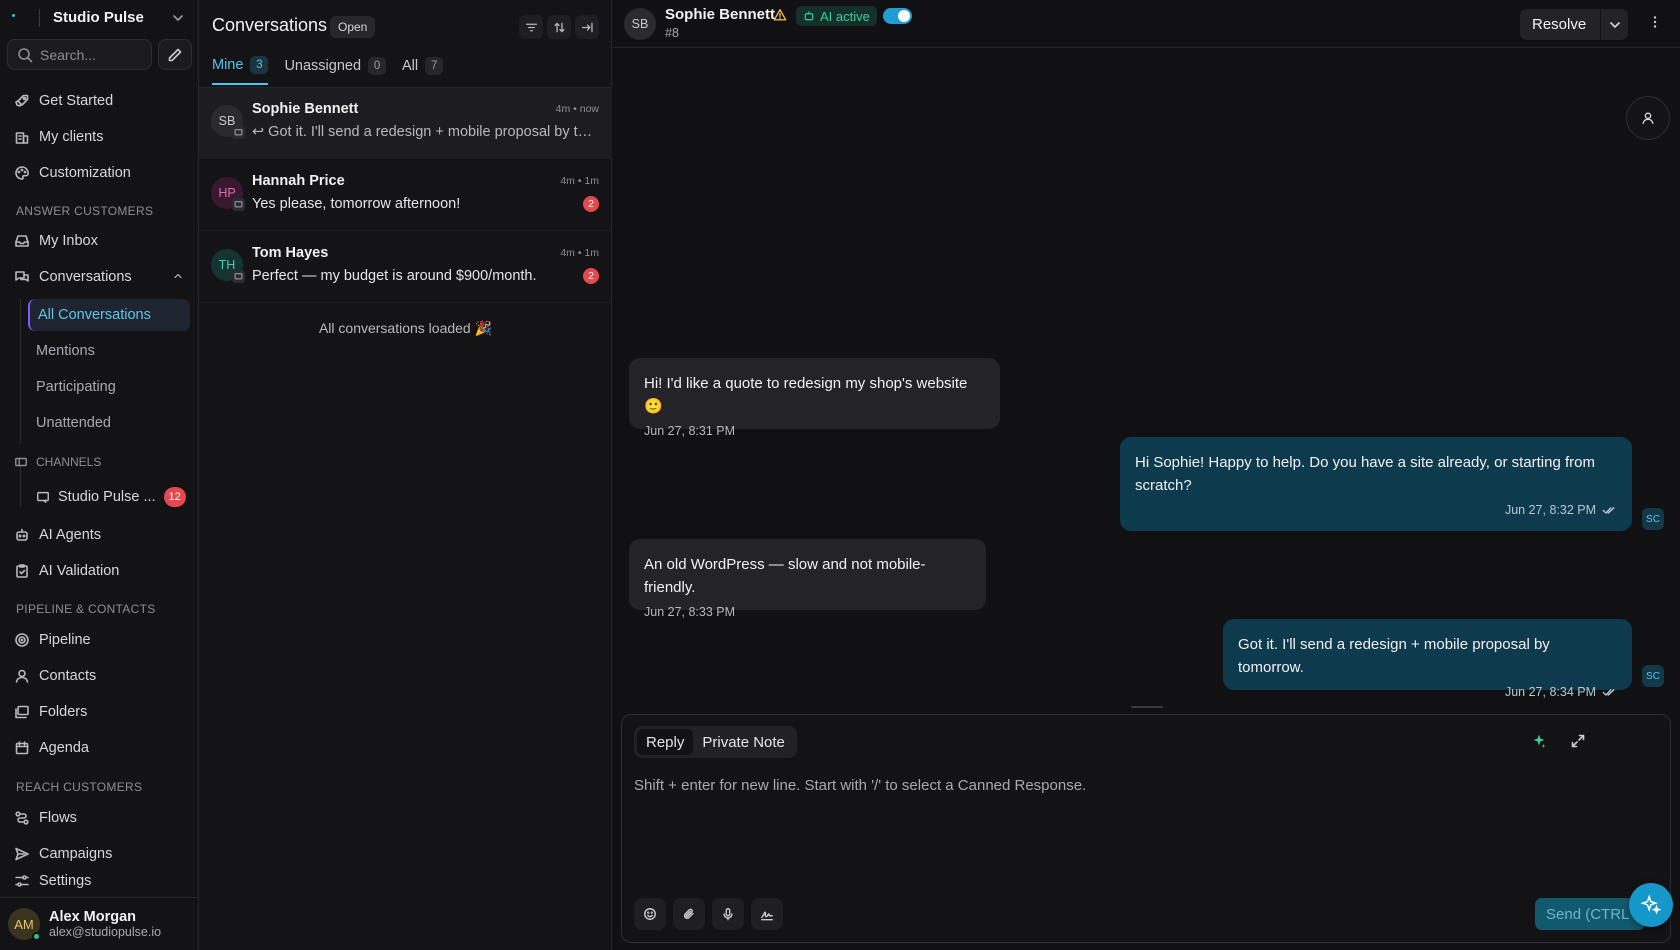 The image size is (1680, 950). What do you see at coordinates (79, 787) in the screenshot?
I see `section-reach-customers: REACH CUSTOMERS` at bounding box center [79, 787].